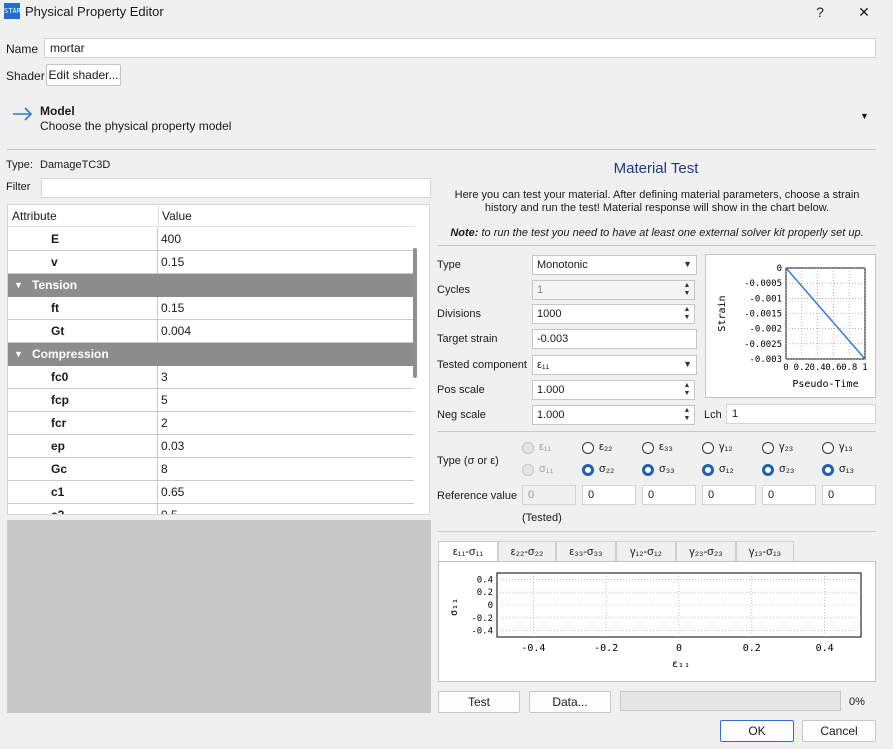 Image resolution: width=893 pixels, height=749 pixels. Describe the element at coordinates (657, 621) in the screenshot. I see `stress-strain-plot: -0.4 -0.2 0 0.2 0.4 0.4 0.2 0 -0.2 -0.4 ε₁₁ σ₁₁` at that location.